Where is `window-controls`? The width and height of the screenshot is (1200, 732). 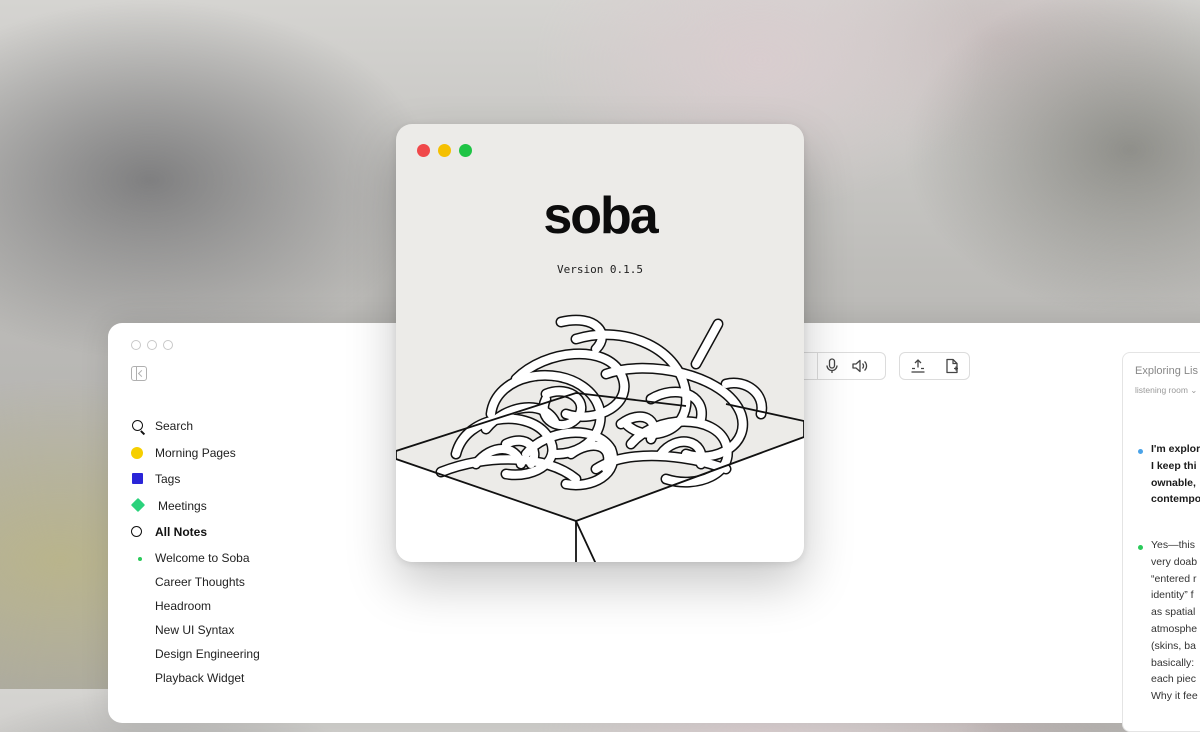 window-controls is located at coordinates (152, 345).